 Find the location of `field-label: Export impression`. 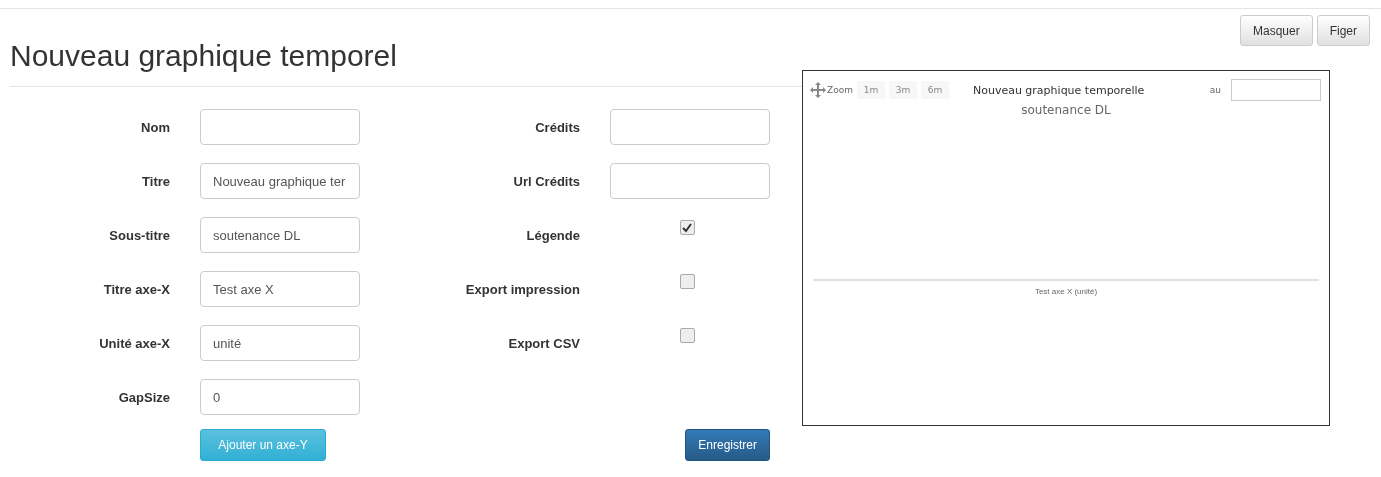

field-label: Export impression is located at coordinates (522, 289).